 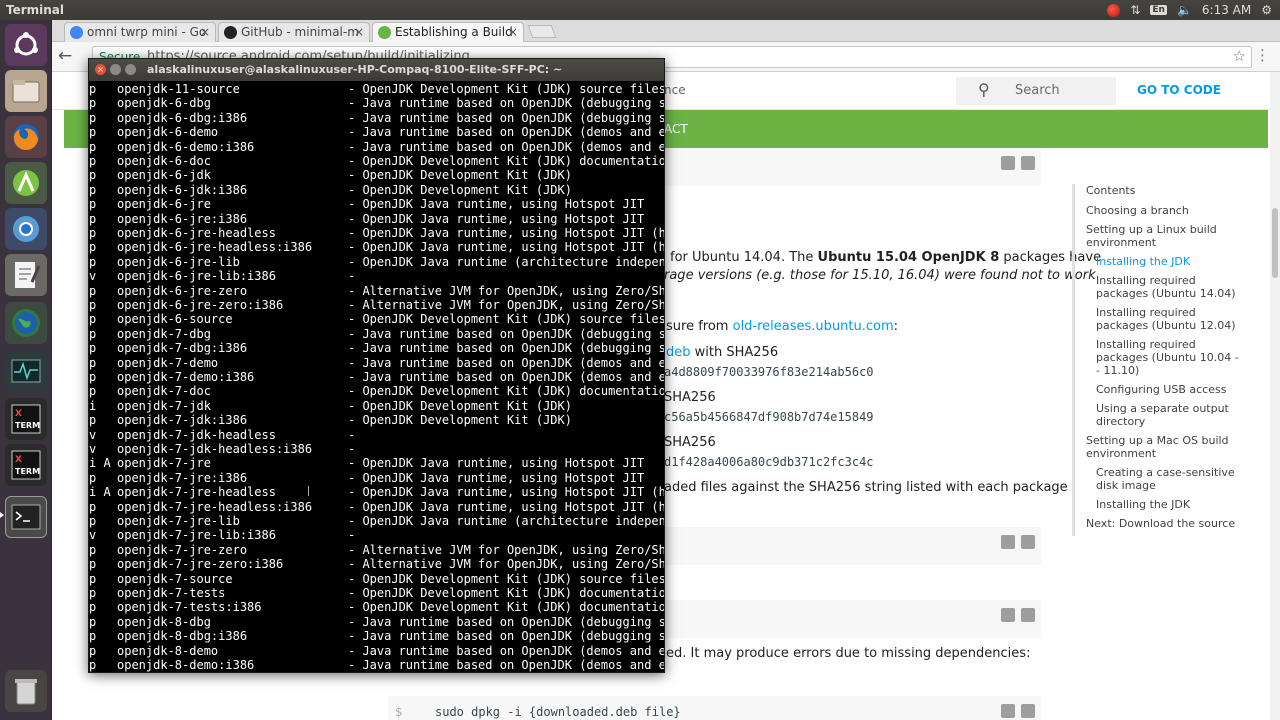 What do you see at coordinates (26, 91) in the screenshot?
I see `files-icon` at bounding box center [26, 91].